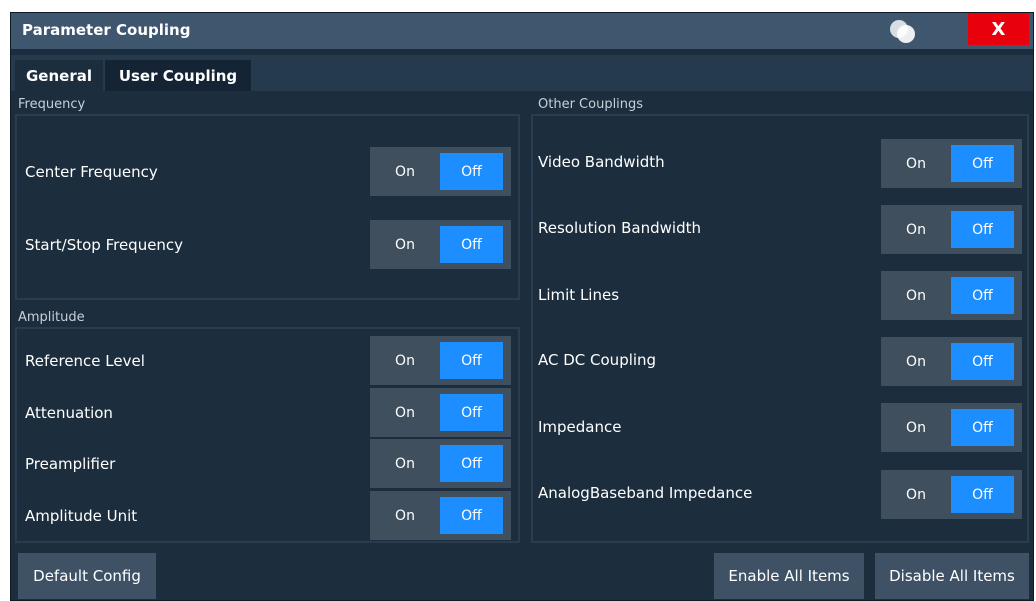 This screenshot has width=1036, height=601. I want to click on resolution-bandwidth-toggle: On Off, so click(951, 229).